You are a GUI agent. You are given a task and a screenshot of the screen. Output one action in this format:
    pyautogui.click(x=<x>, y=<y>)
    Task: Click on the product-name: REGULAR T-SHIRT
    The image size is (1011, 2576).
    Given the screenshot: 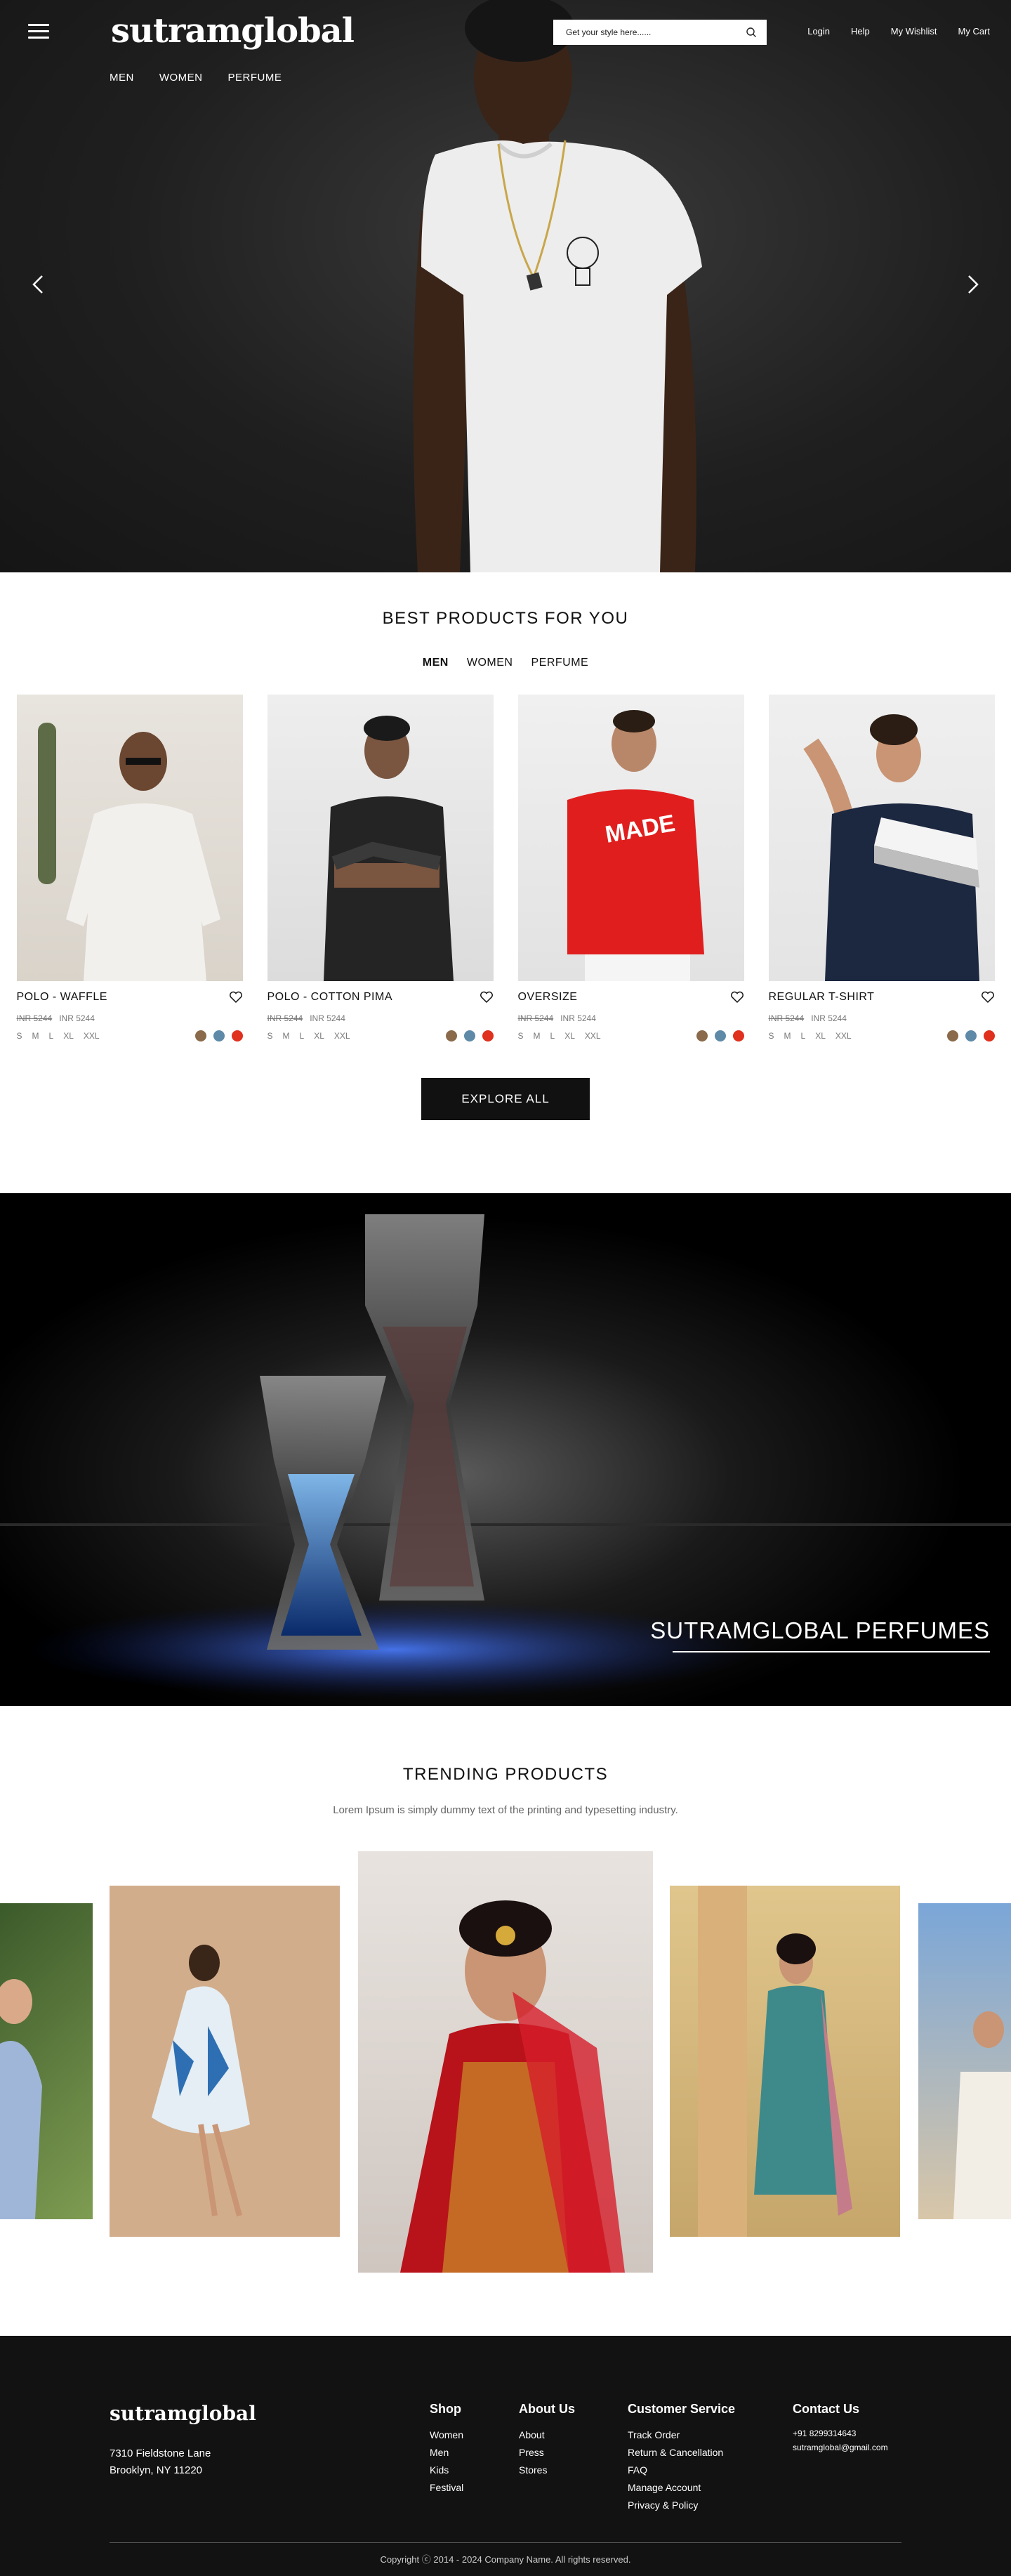 What is the action you would take?
    pyautogui.click(x=822, y=997)
    